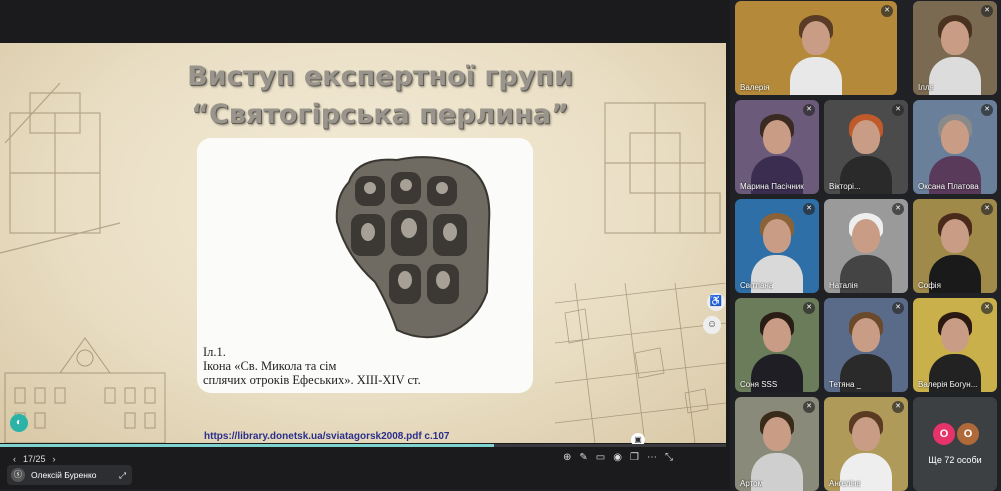 The image size is (1001, 491). What do you see at coordinates (247, 445) in the screenshot?
I see `slide-progress-fill` at bounding box center [247, 445].